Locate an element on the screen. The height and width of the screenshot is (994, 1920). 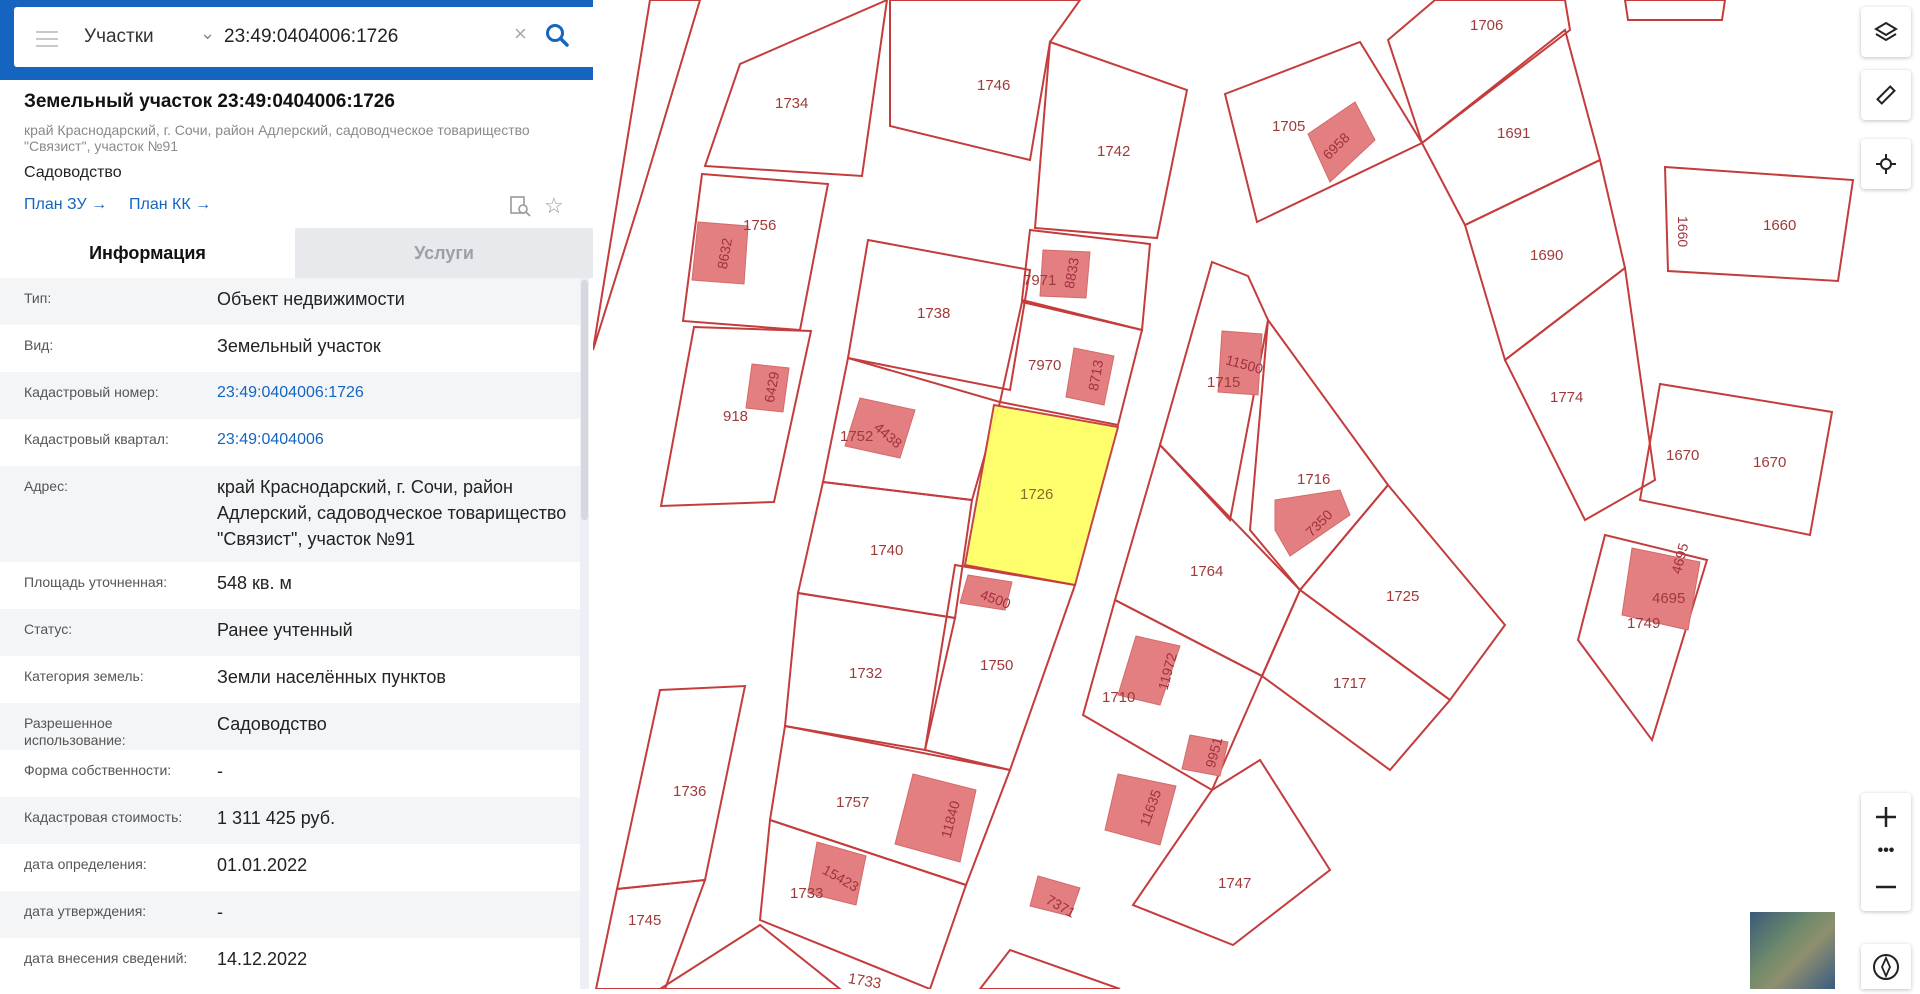
info-label: Площадь уточненная: is located at coordinates (96, 582).